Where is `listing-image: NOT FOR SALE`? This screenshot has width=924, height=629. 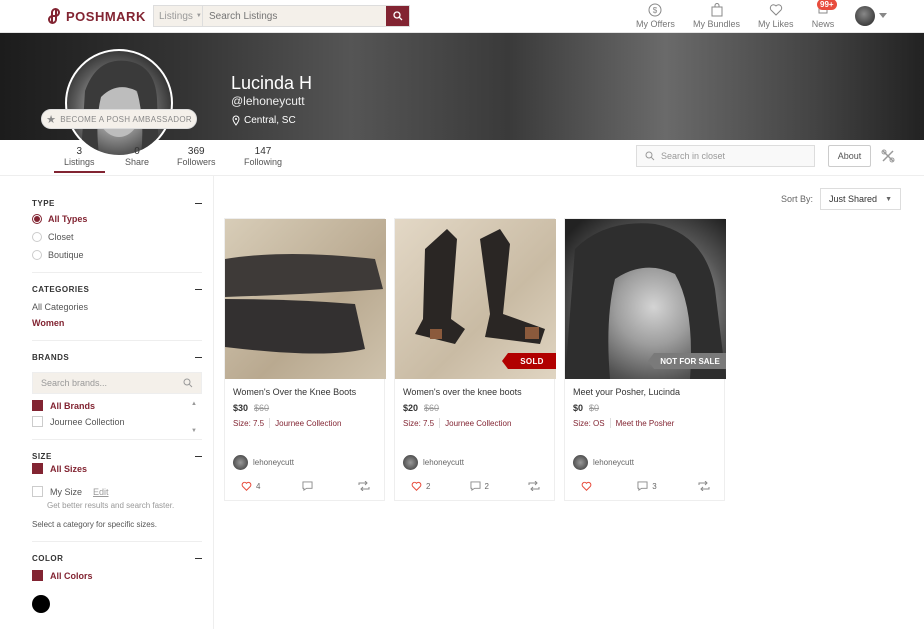
listing-image: NOT FOR SALE is located at coordinates (645, 299).